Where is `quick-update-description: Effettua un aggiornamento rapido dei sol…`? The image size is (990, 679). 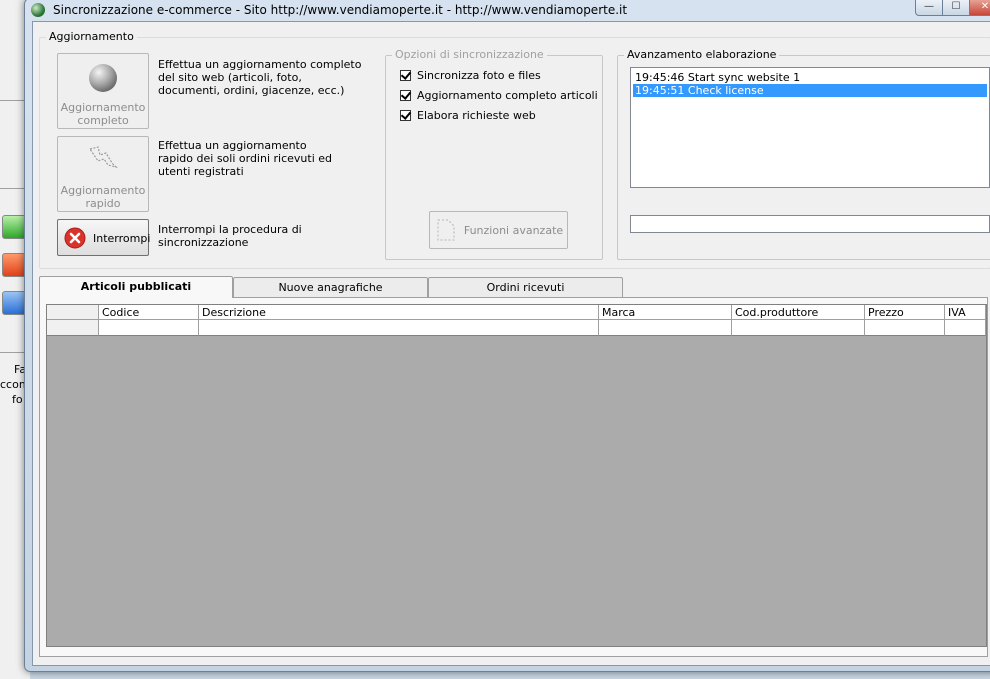
quick-update-description: Effettua un aggiornamento rapido dei sol… is located at coordinates (245, 158).